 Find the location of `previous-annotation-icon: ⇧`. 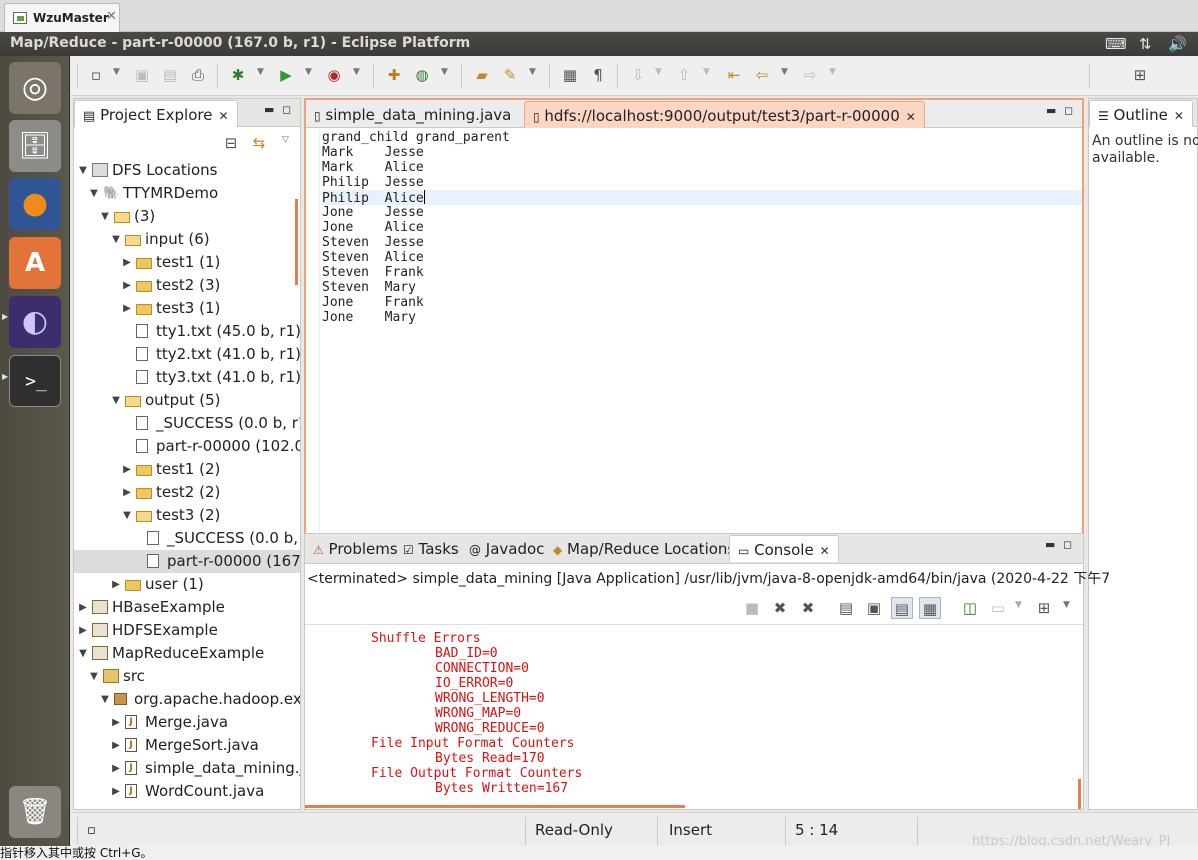

previous-annotation-icon: ⇧ is located at coordinates (684, 75).